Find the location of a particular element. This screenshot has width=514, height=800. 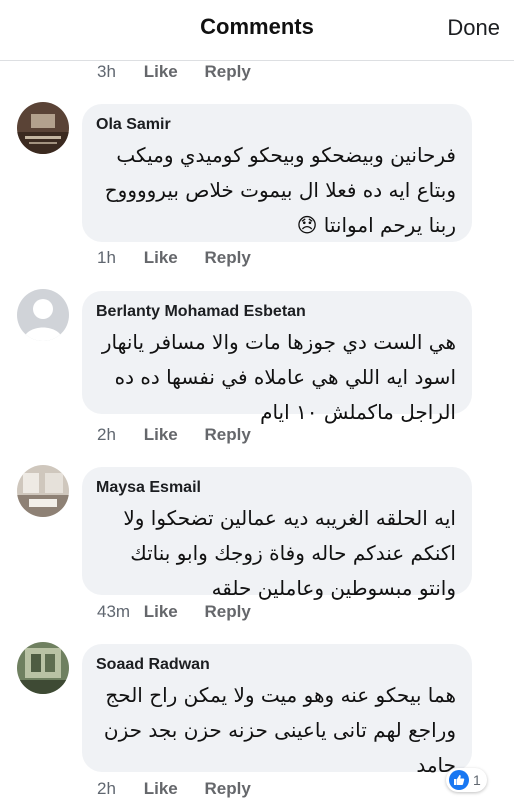

comment-time: 43m is located at coordinates (114, 611).